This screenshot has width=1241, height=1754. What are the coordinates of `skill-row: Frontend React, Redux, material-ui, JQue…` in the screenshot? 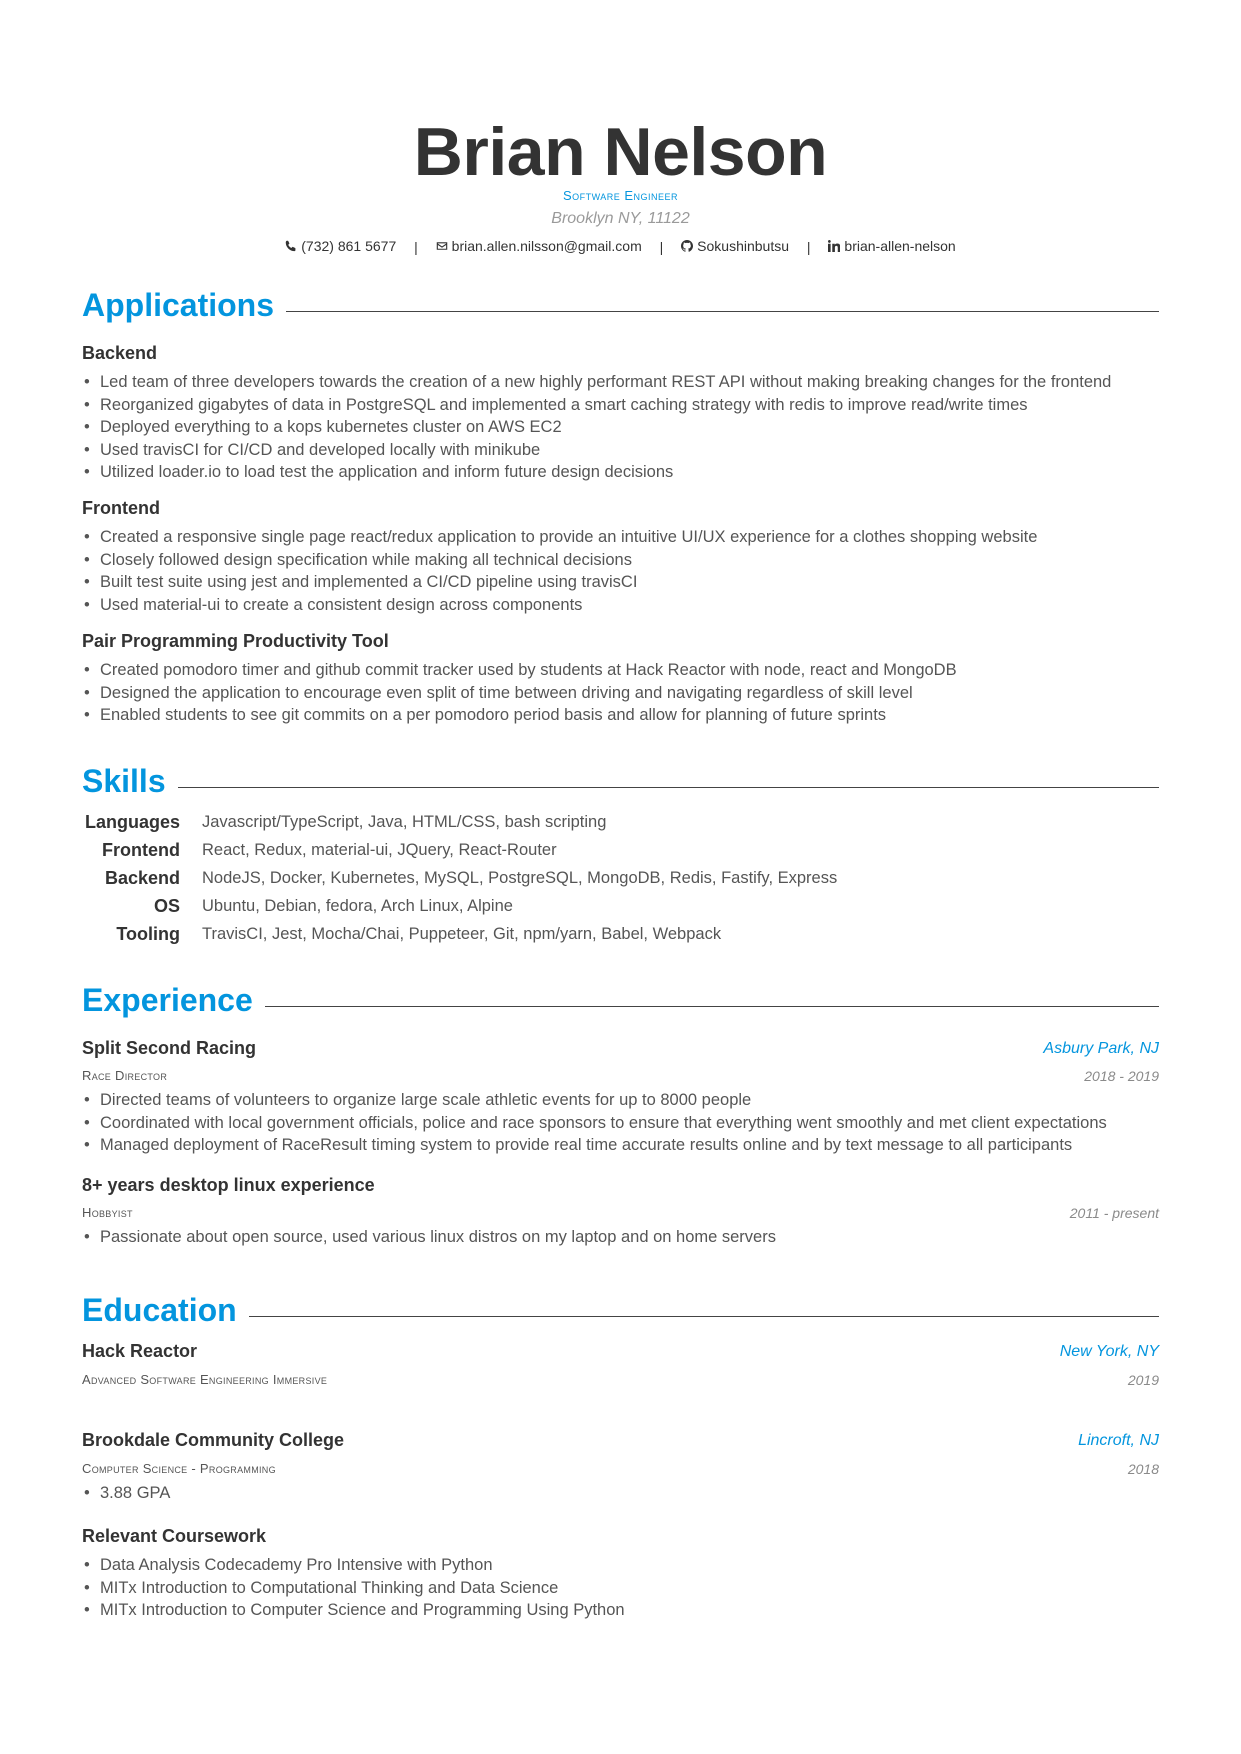 It's located at (582, 850).